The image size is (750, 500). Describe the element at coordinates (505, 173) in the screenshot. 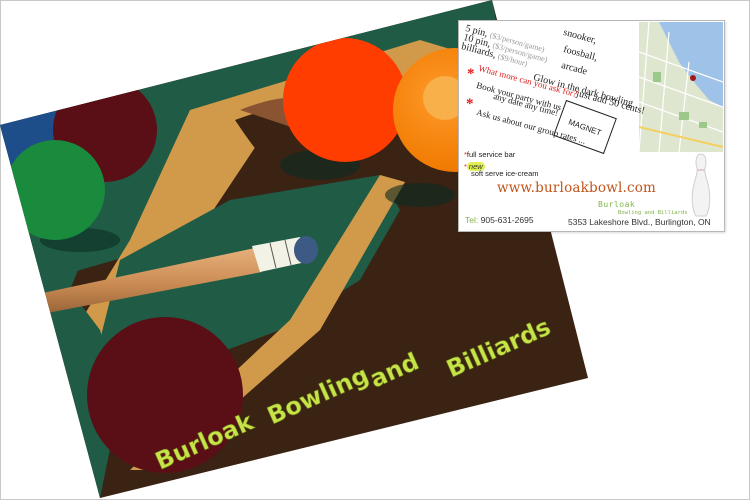

I see `amenity-ice-cream: soft serve ice-cream` at that location.